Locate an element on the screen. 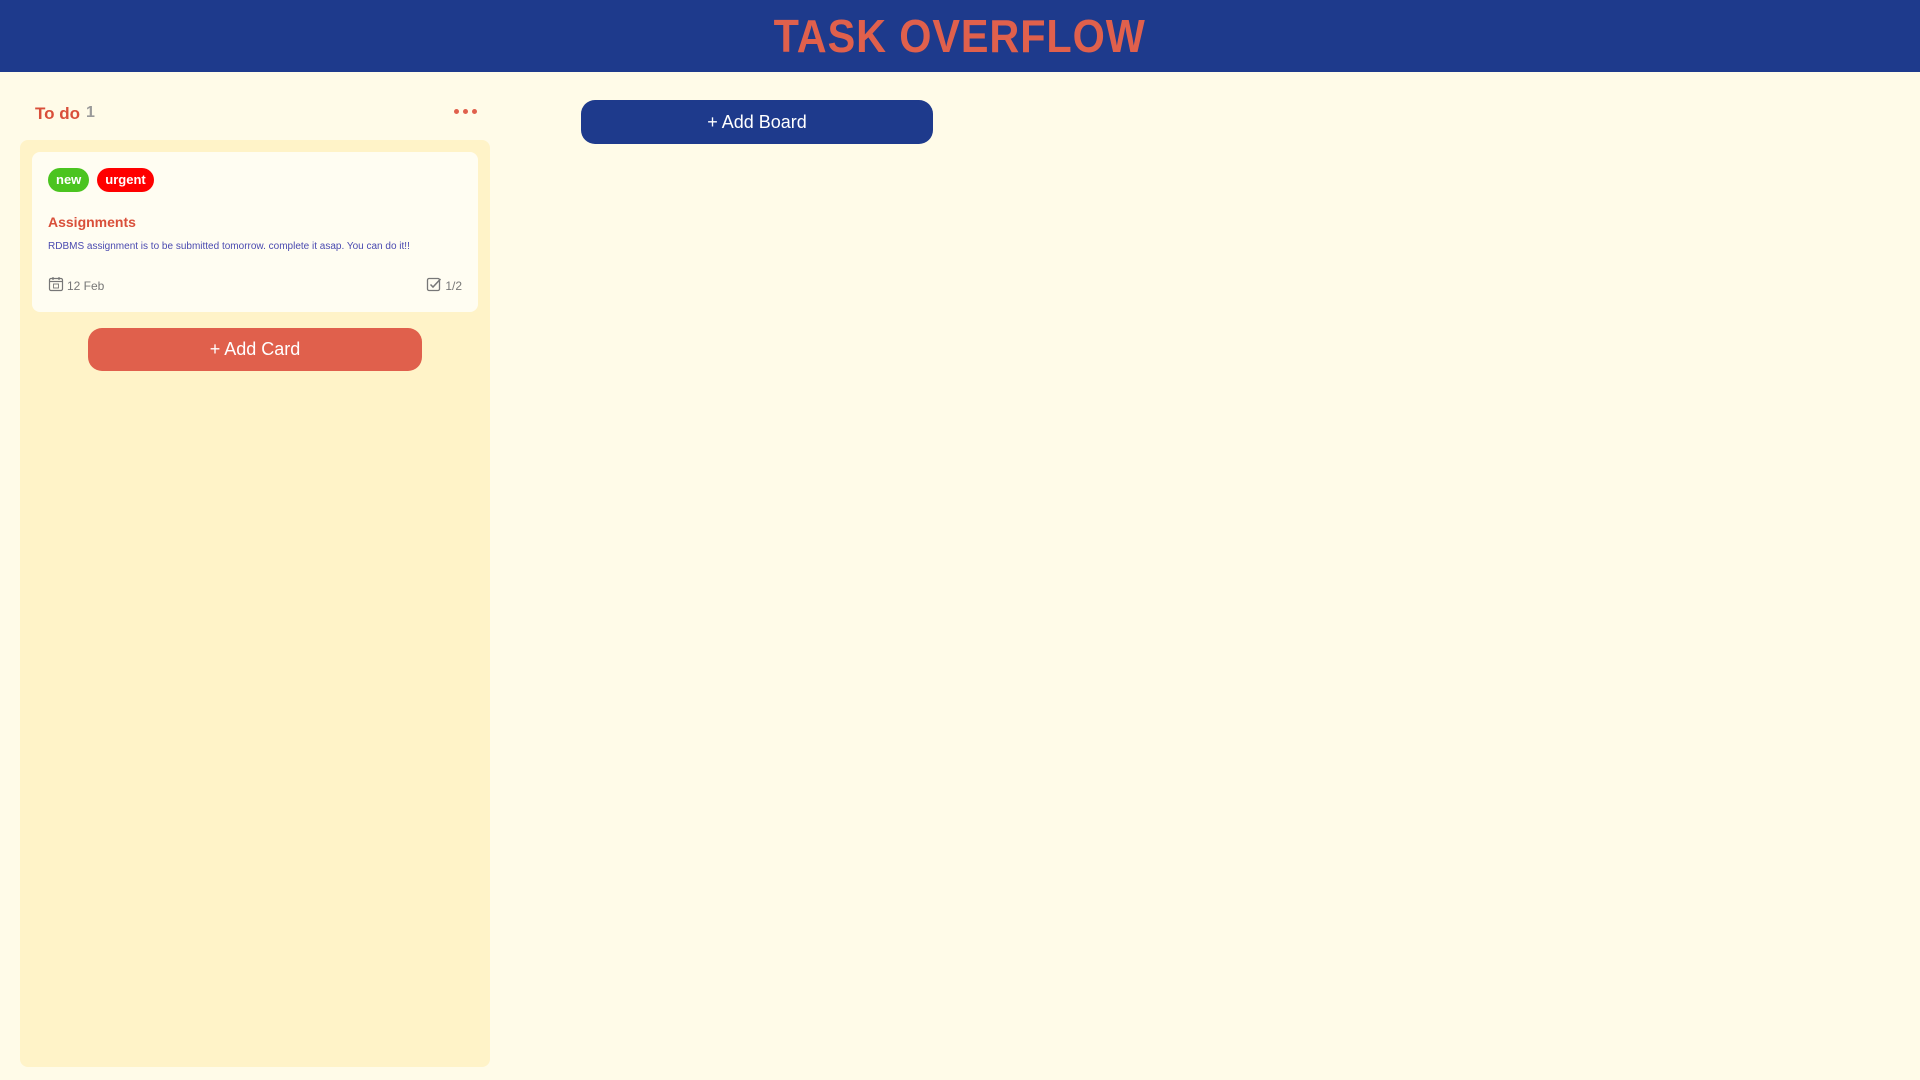  board-header: To do 1 is located at coordinates (255, 113).